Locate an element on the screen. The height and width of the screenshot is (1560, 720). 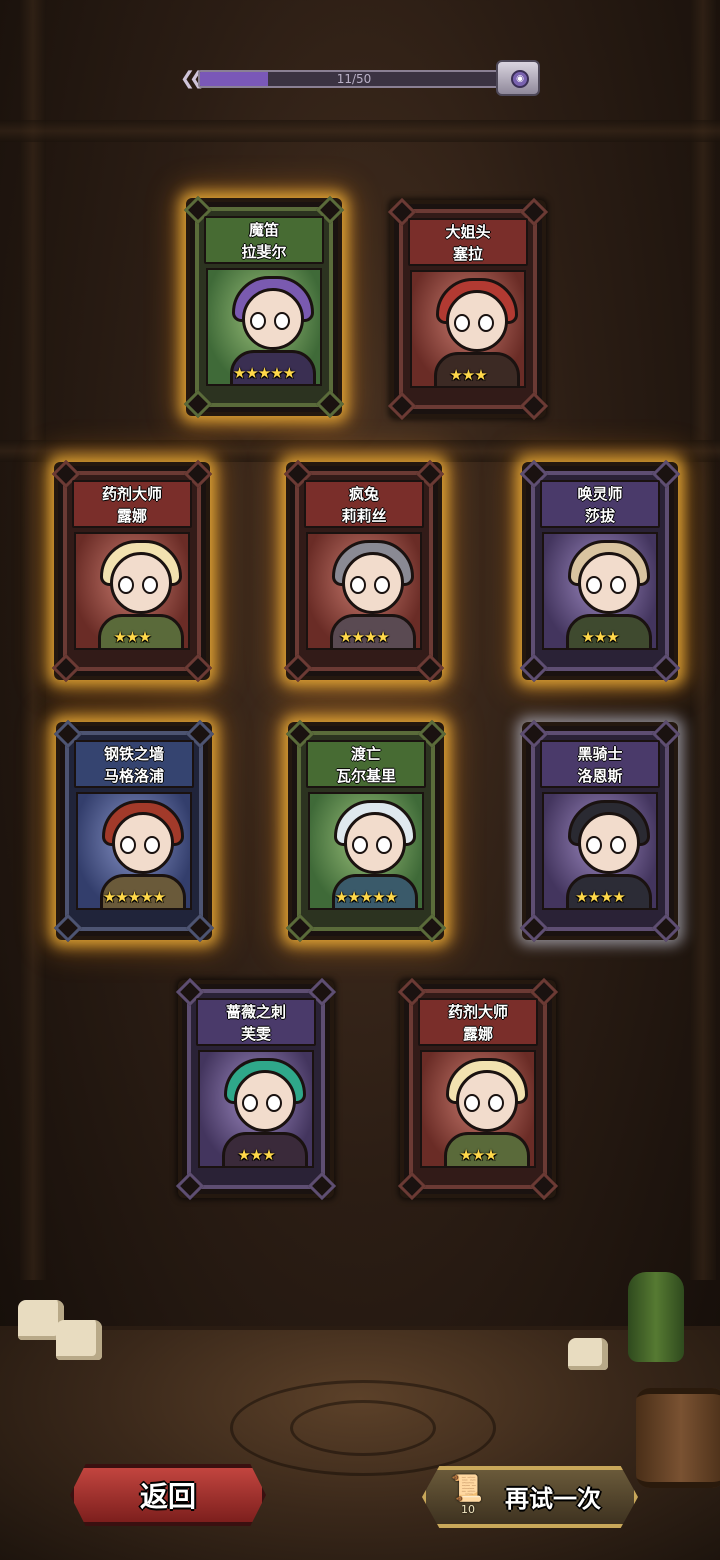
hero-card: 黑骑士洛恩斯 ★★★★ is located at coordinates (600, 831).